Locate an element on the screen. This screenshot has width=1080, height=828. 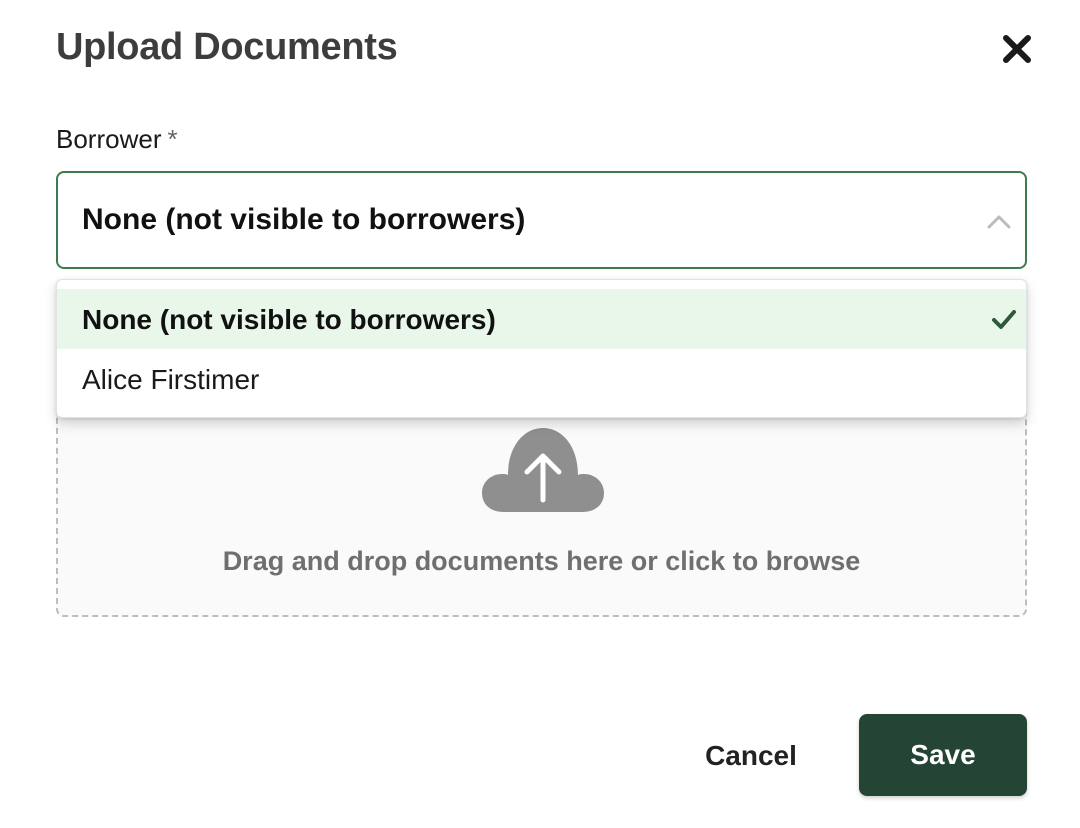
check-icon is located at coordinates (1004, 319).